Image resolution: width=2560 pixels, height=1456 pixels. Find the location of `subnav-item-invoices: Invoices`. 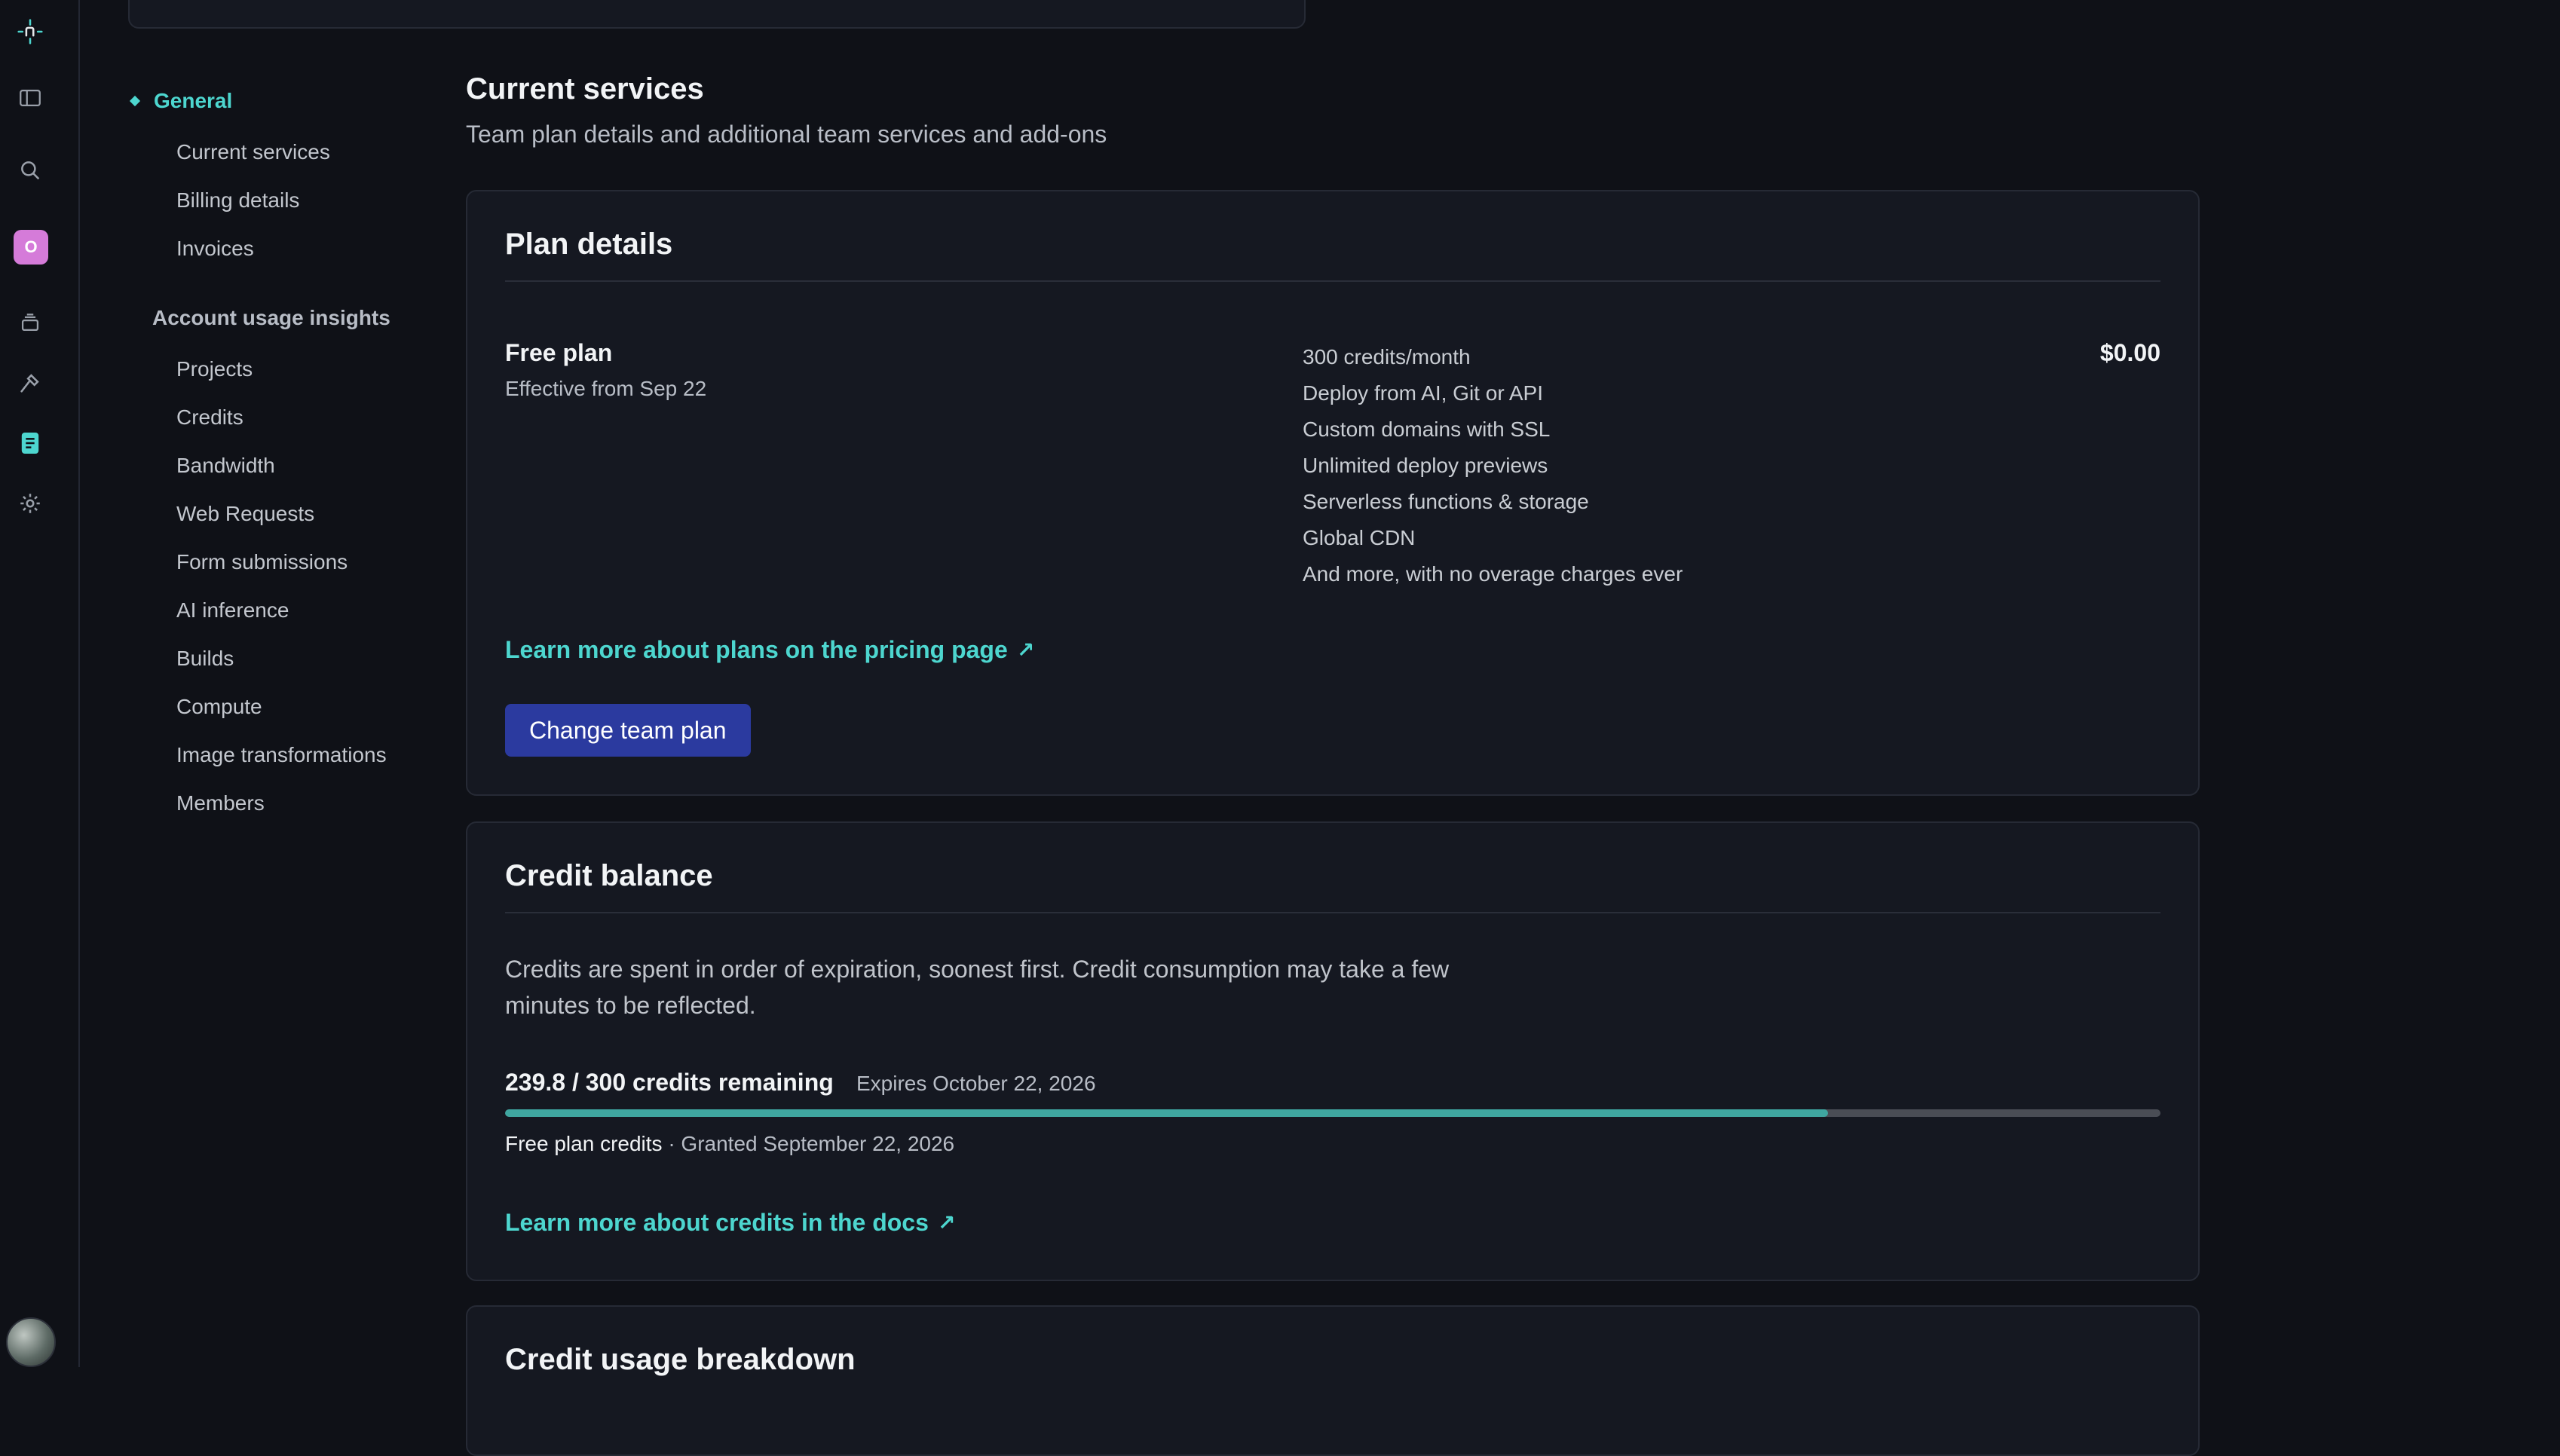

subnav-item-invoices: Invoices is located at coordinates (215, 249).